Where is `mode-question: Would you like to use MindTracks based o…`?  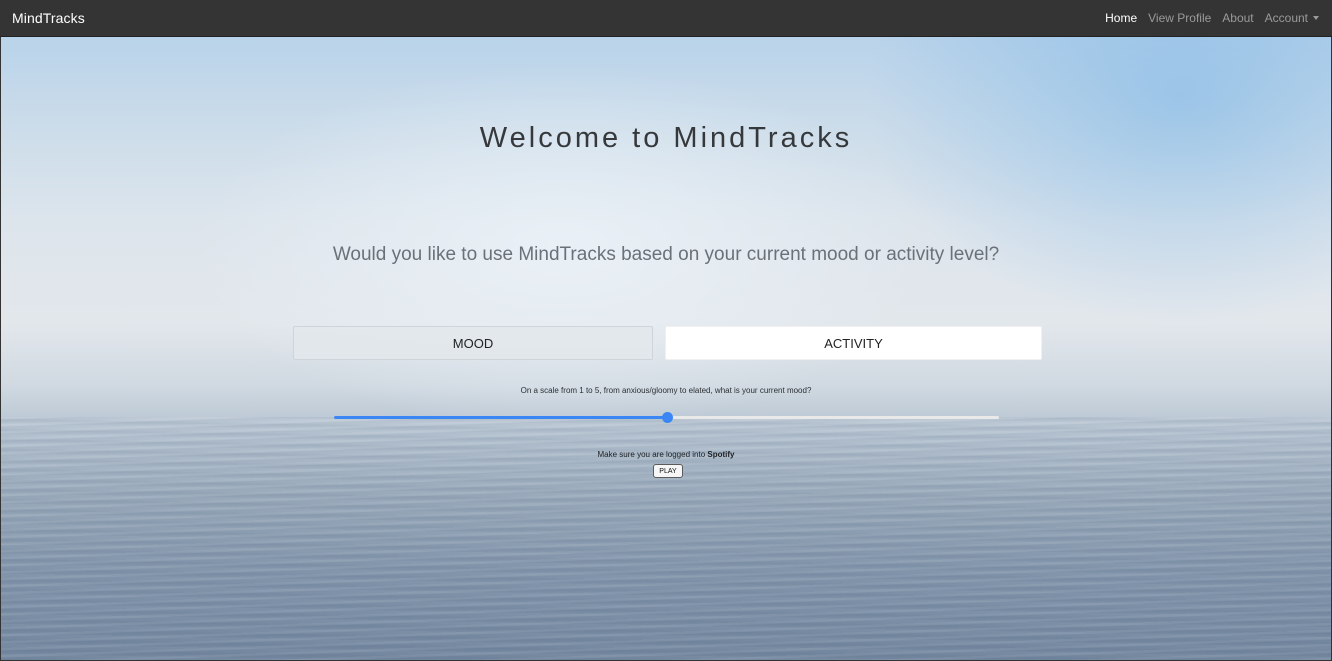
mode-question: Would you like to use MindTracks based o… is located at coordinates (666, 254).